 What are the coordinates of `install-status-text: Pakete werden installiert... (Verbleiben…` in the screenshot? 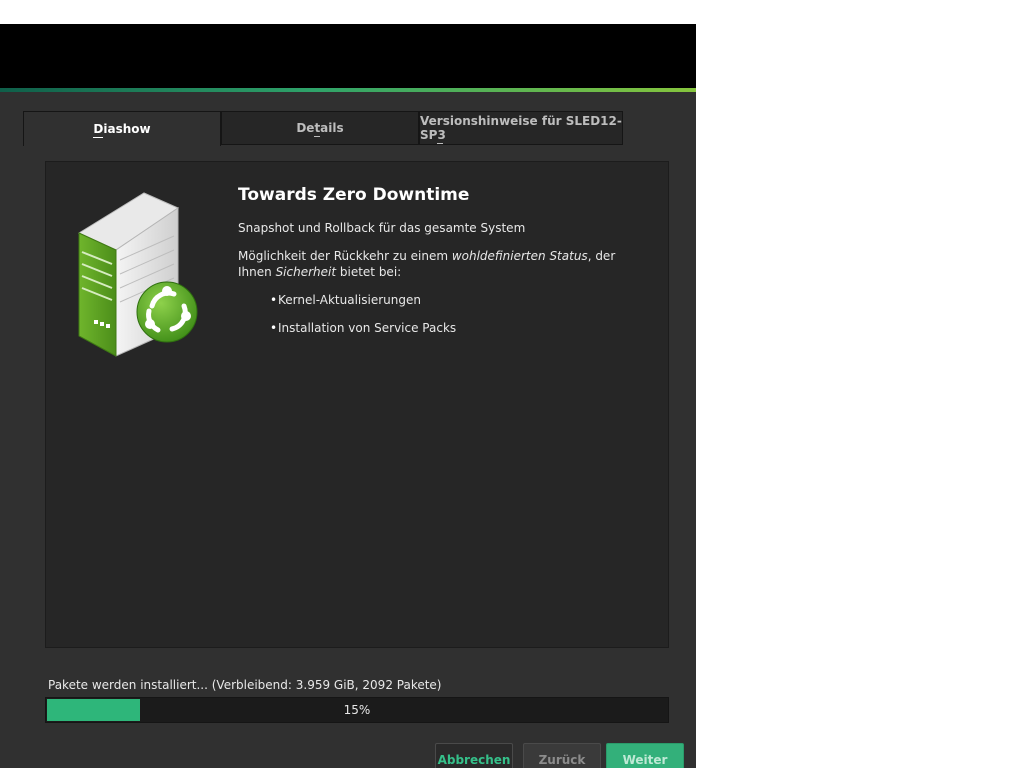 It's located at (245, 685).